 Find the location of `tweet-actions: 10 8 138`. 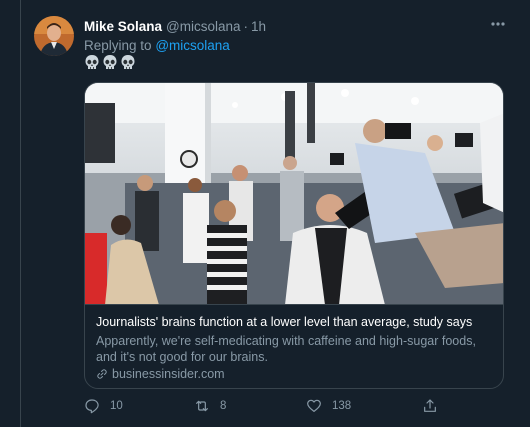

tweet-actions: 10 8 138 is located at coordinates (264, 409).